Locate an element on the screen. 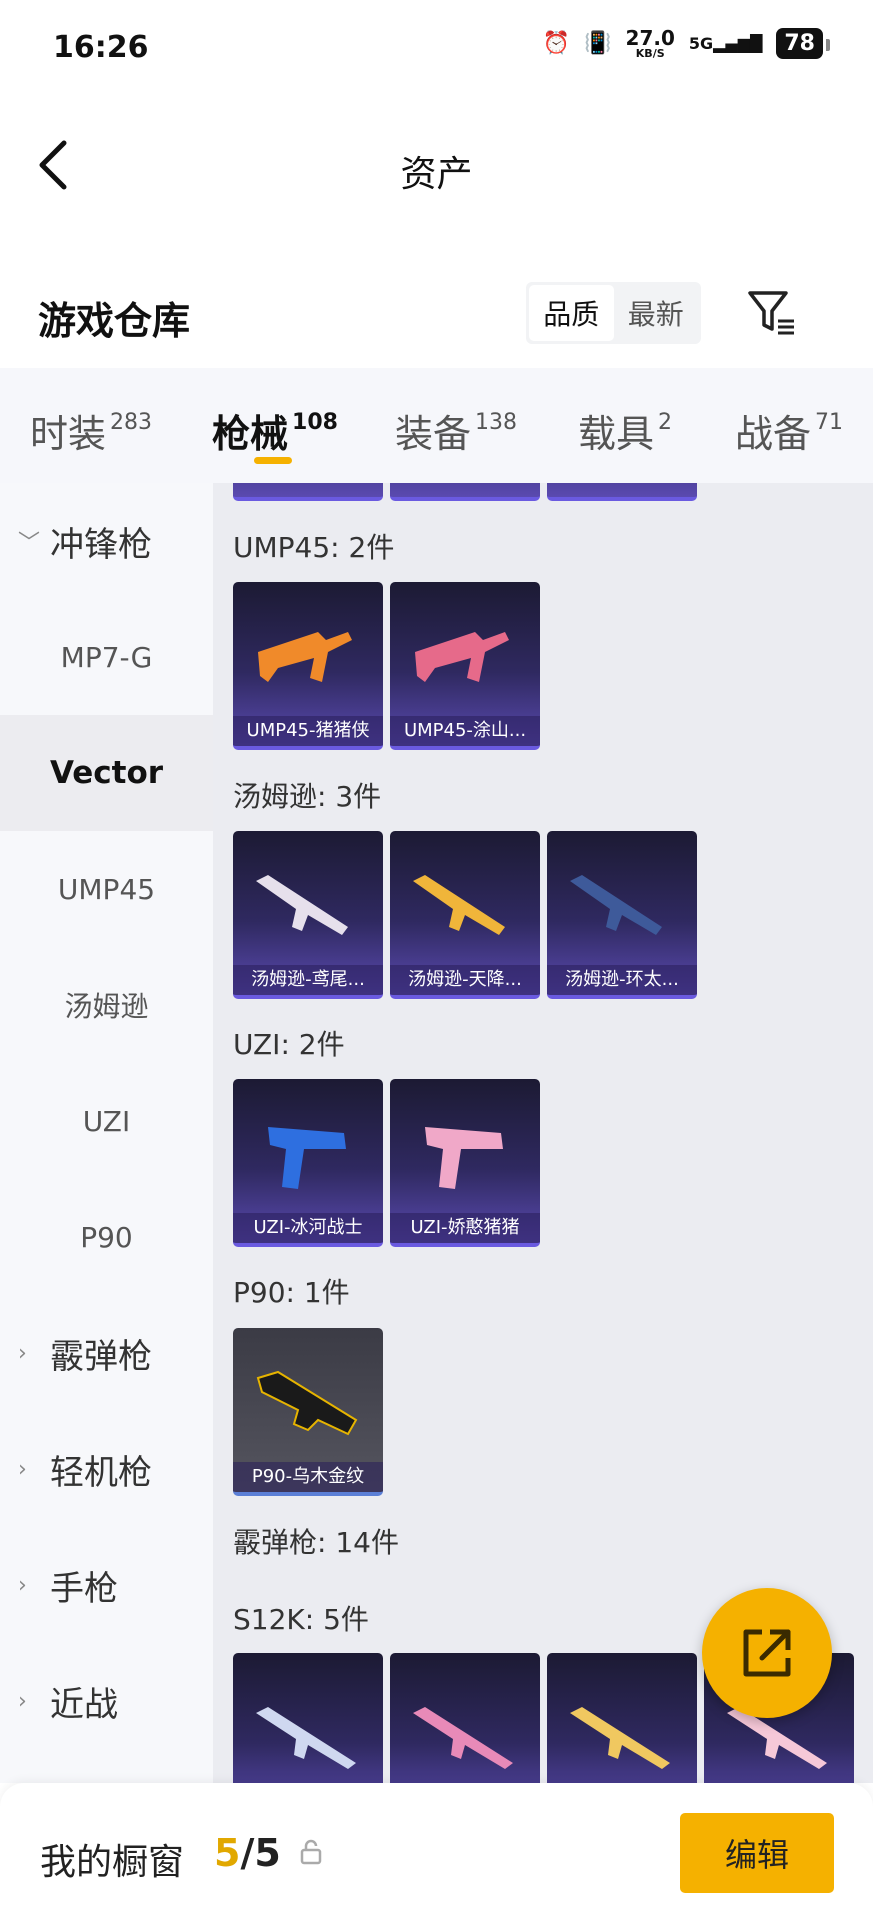 The height and width of the screenshot is (1920, 873). signal-icon: 5G▂▄▆█ is located at coordinates (725, 43).